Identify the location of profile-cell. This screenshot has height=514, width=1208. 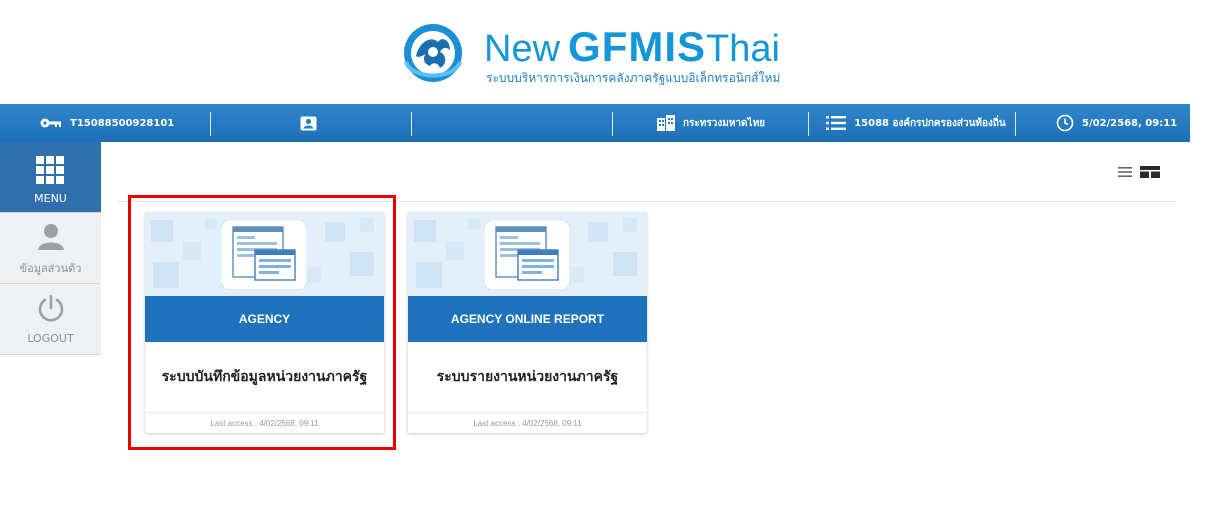
(308, 123).